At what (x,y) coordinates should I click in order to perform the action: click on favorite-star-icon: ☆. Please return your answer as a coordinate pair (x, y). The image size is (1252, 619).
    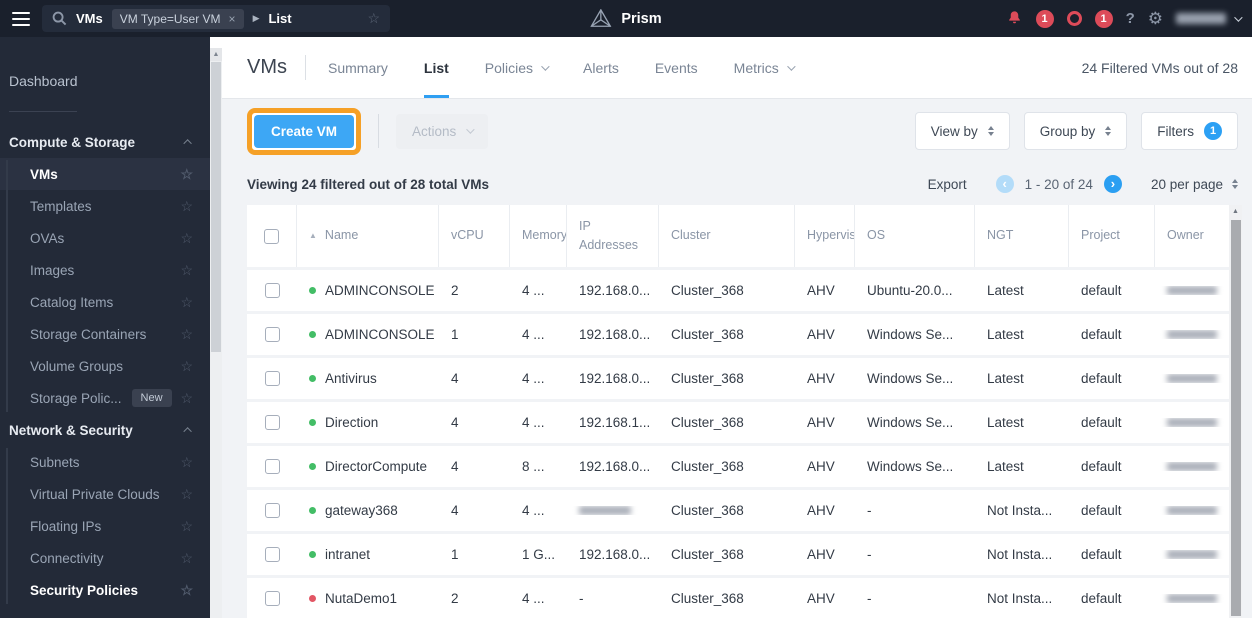
    Looking at the image, I should click on (373, 18).